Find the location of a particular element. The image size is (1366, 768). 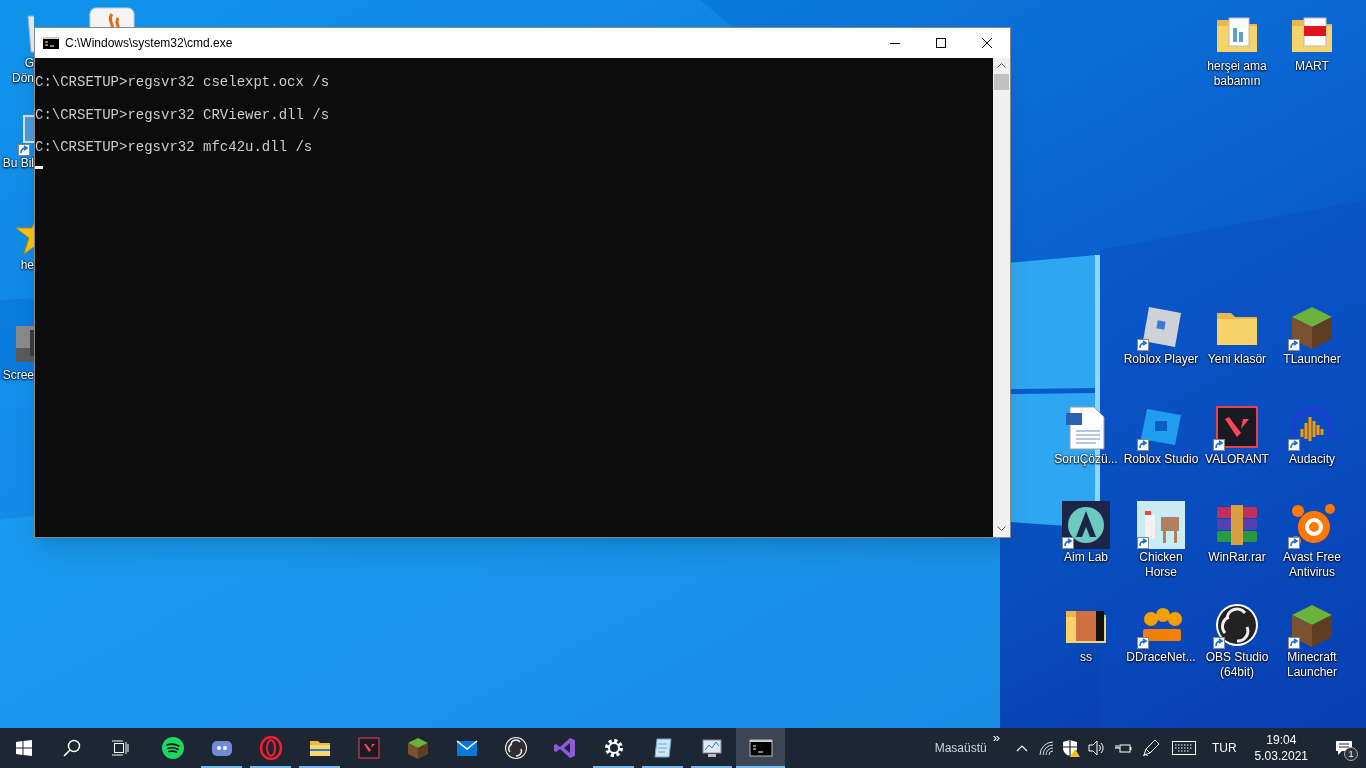

icon-label: OBS Studio (64bit) is located at coordinates (1237, 665).